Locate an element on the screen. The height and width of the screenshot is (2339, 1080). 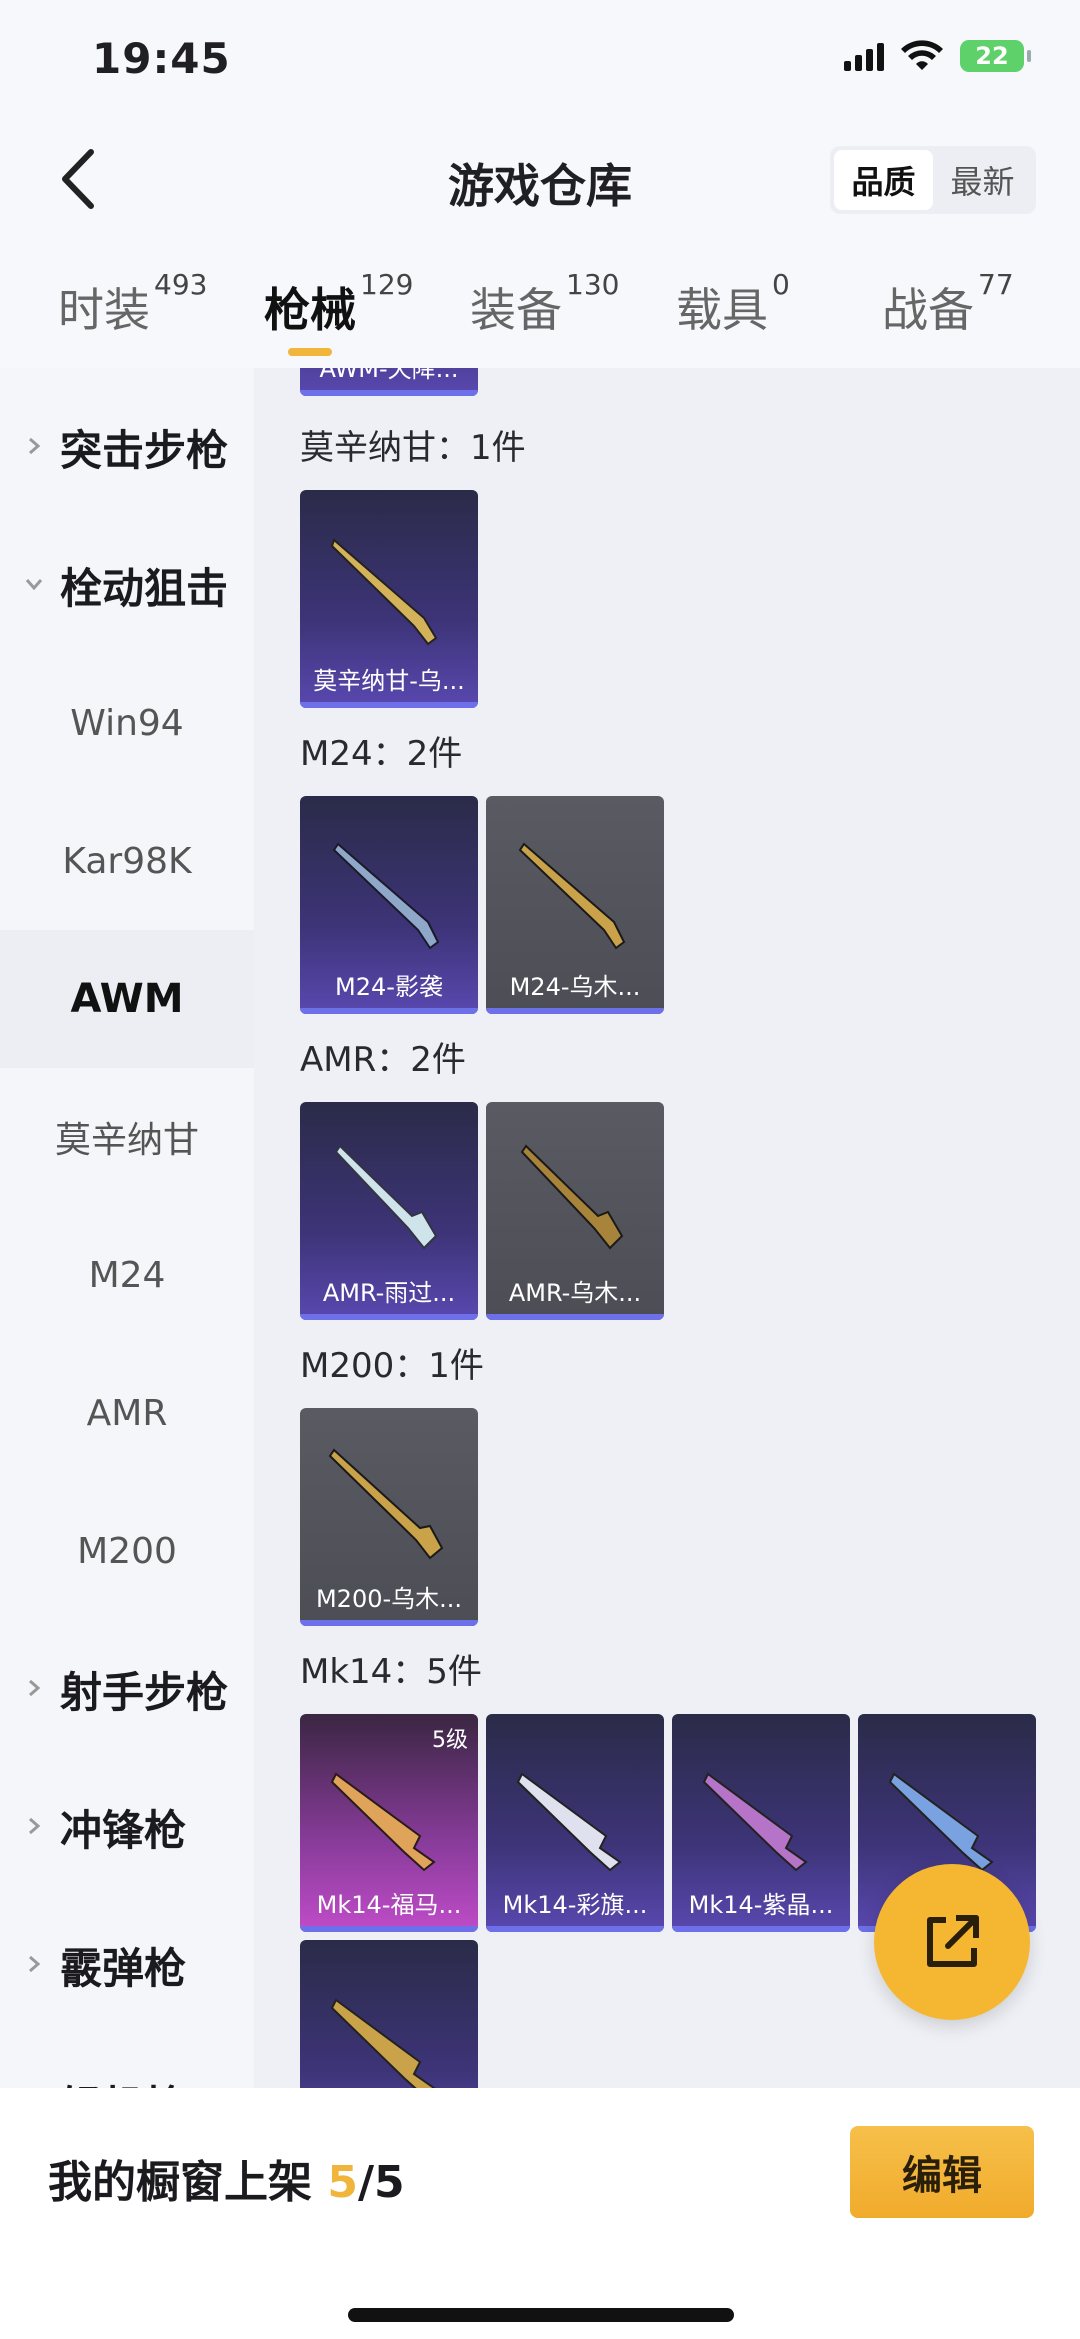
sort-quality-option: 品质 is located at coordinates (883, 180).